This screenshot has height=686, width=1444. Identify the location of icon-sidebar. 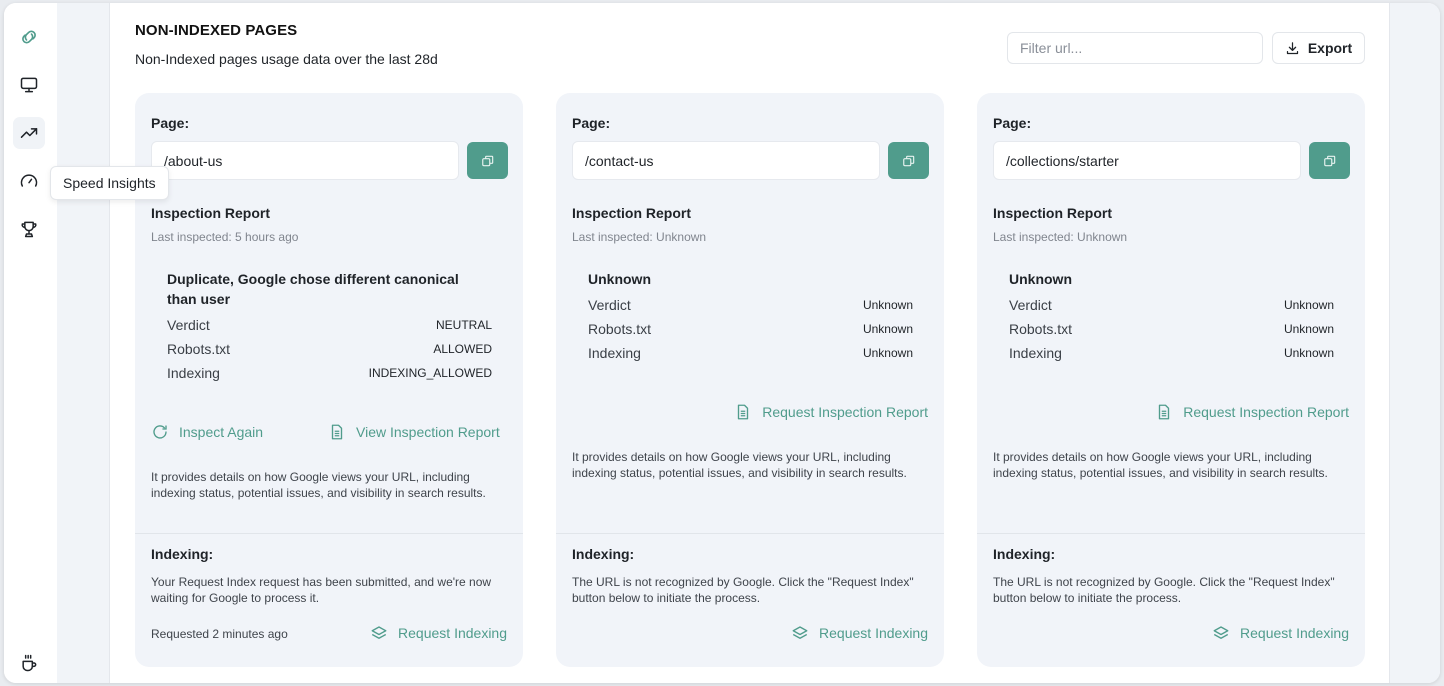
(30, 343).